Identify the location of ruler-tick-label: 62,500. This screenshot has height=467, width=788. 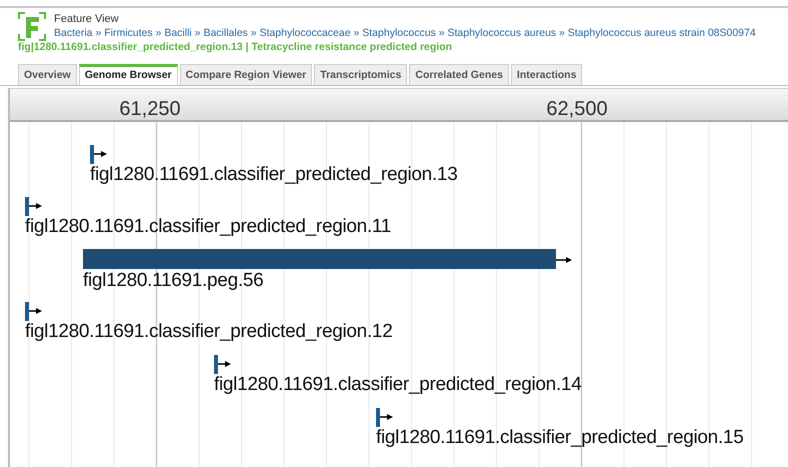
(577, 109).